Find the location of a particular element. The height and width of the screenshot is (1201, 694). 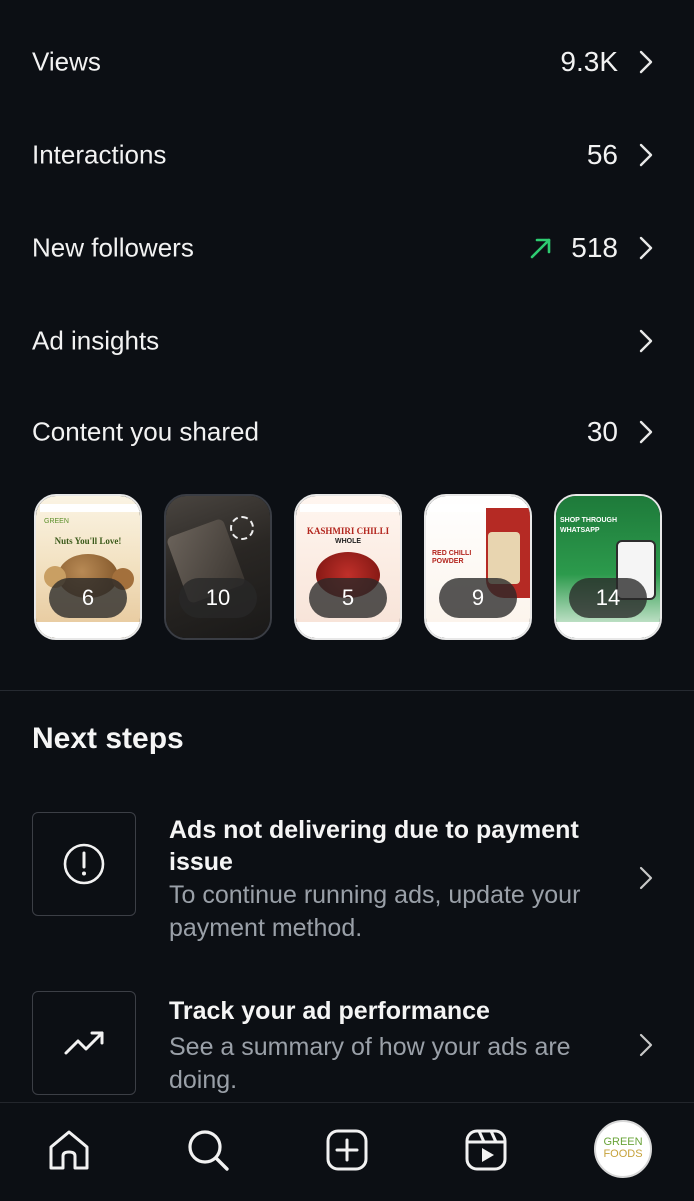

reels-icon is located at coordinates (486, 1150).